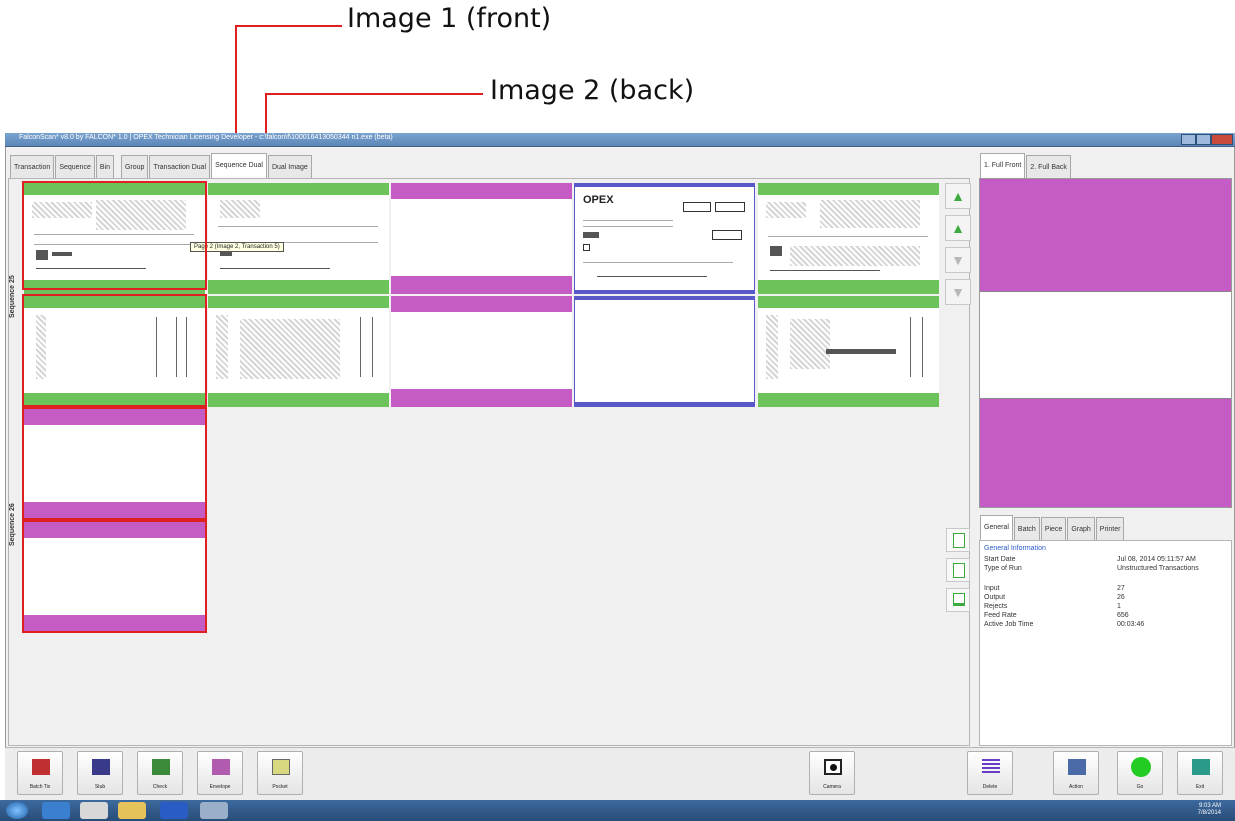 The image size is (1235, 821). Describe the element at coordinates (958, 196) in the screenshot. I see `scroll-top-button: ▲` at that location.